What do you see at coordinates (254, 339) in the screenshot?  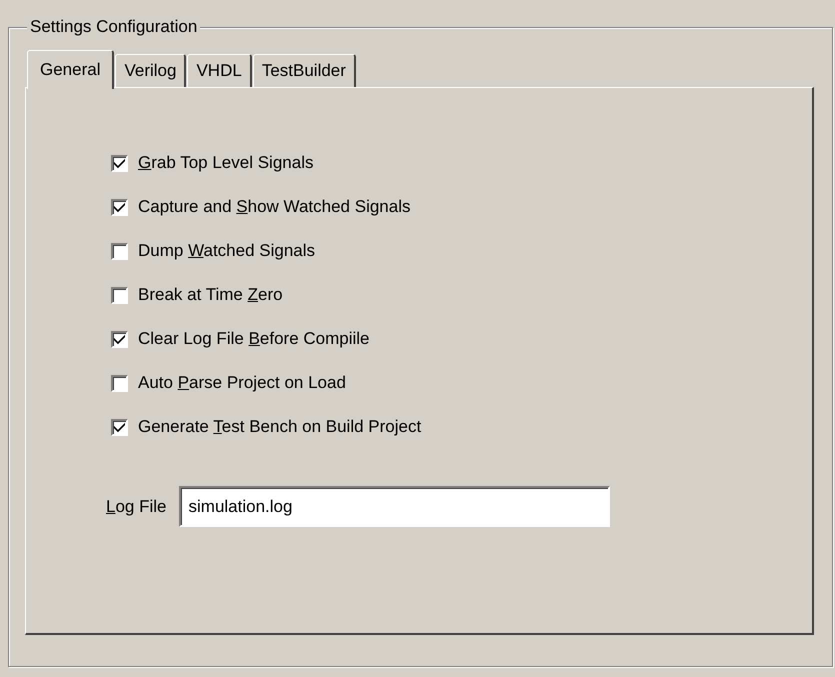 I see `option-label: Clear Log File Before Compiile` at bounding box center [254, 339].